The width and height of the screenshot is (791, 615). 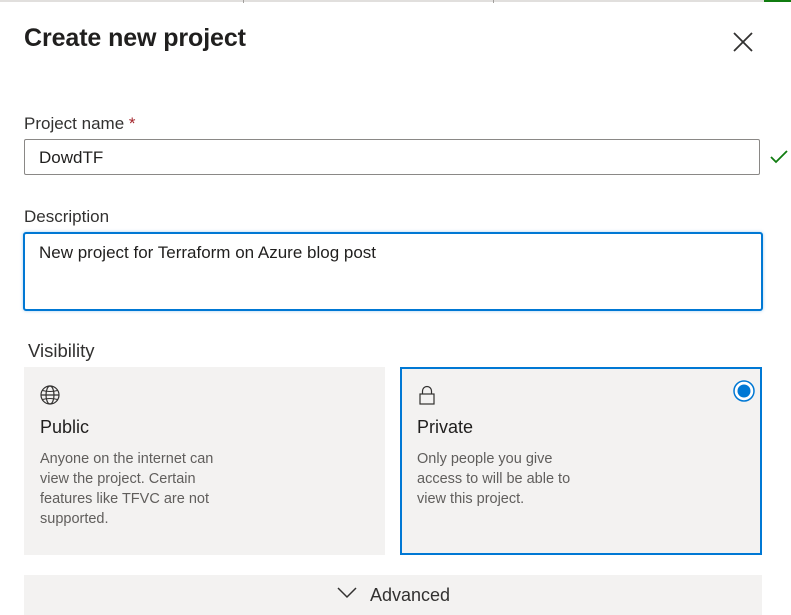 I want to click on project-name-label: Project name *, so click(x=80, y=123).